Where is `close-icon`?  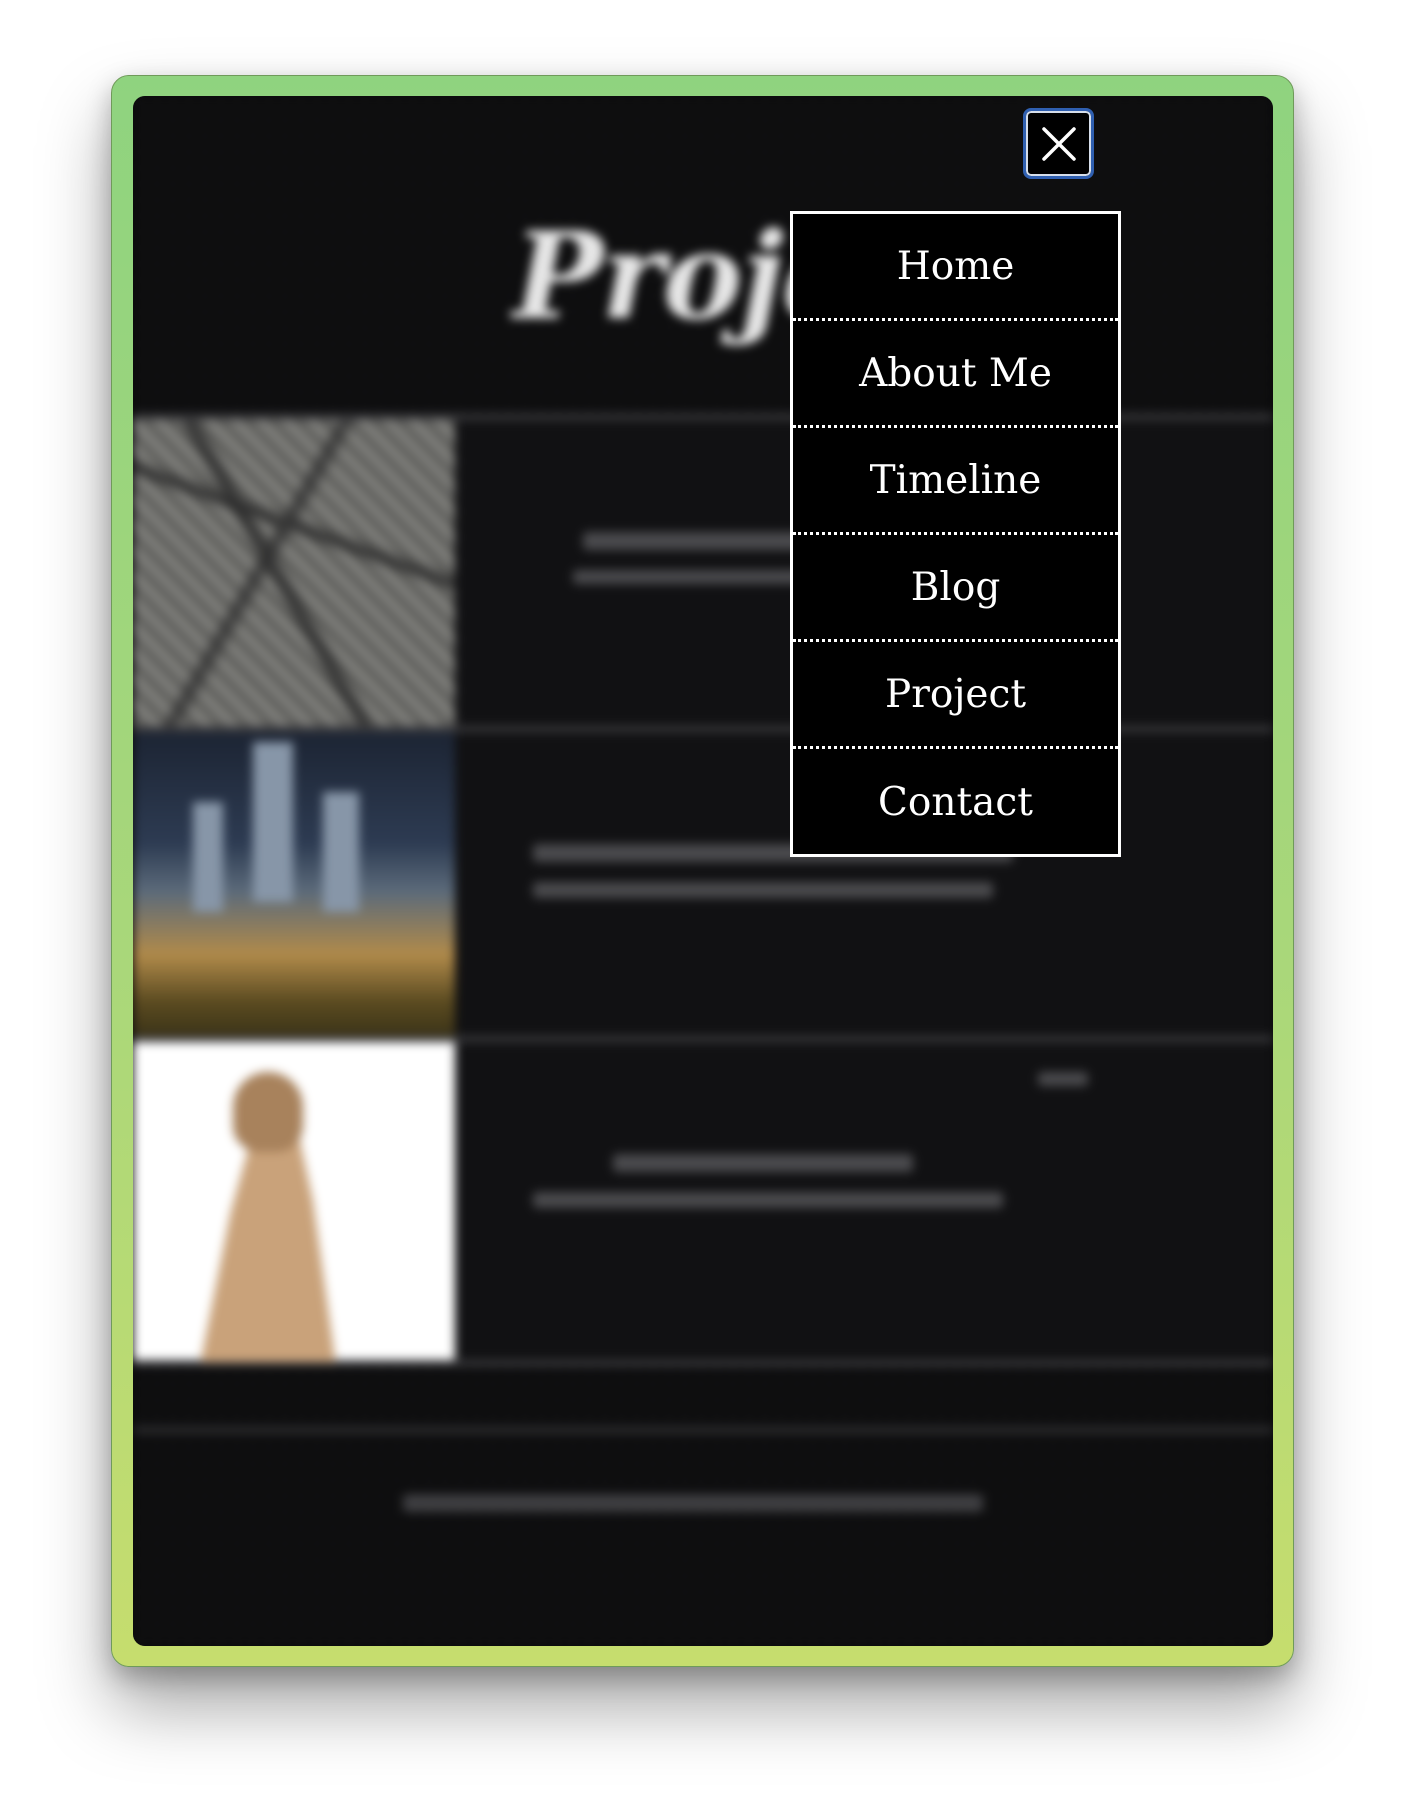
close-icon is located at coordinates (1059, 144).